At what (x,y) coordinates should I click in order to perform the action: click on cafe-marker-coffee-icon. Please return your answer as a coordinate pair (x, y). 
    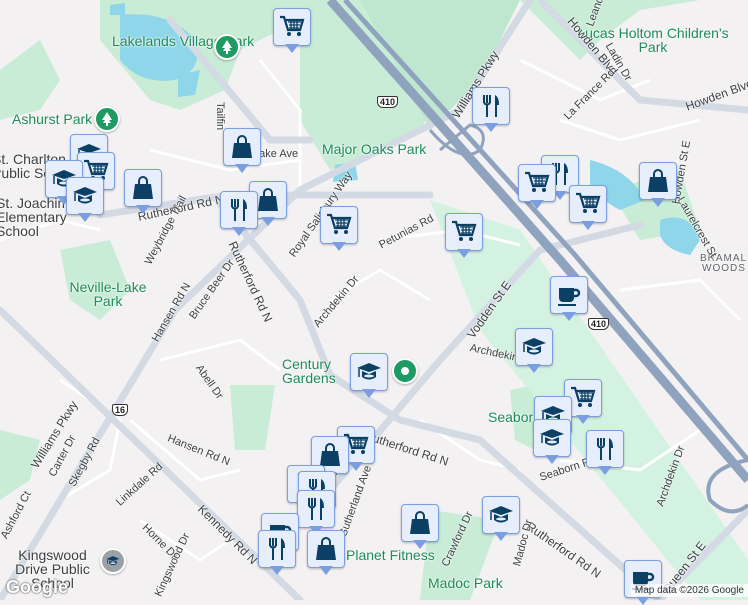
    Looking at the image, I should click on (569, 298).